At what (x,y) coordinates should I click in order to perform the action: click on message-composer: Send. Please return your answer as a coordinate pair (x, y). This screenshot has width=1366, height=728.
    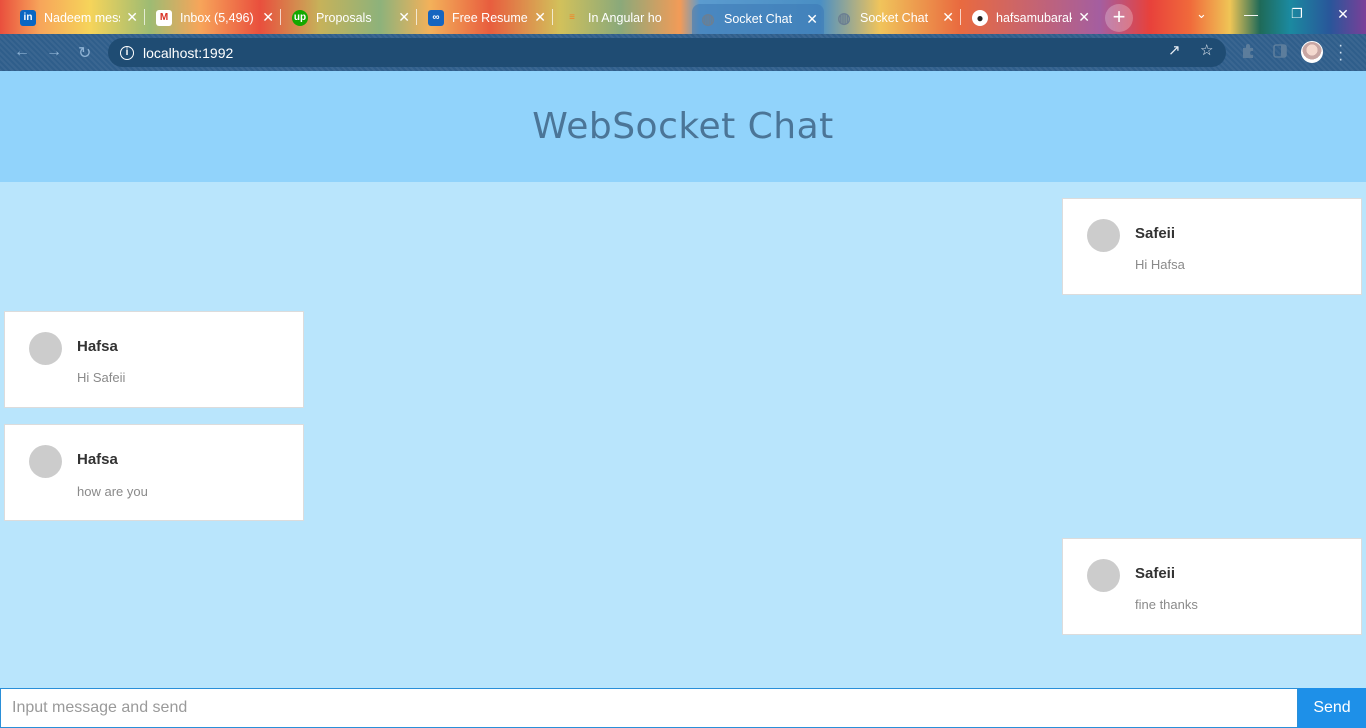
    Looking at the image, I should click on (683, 708).